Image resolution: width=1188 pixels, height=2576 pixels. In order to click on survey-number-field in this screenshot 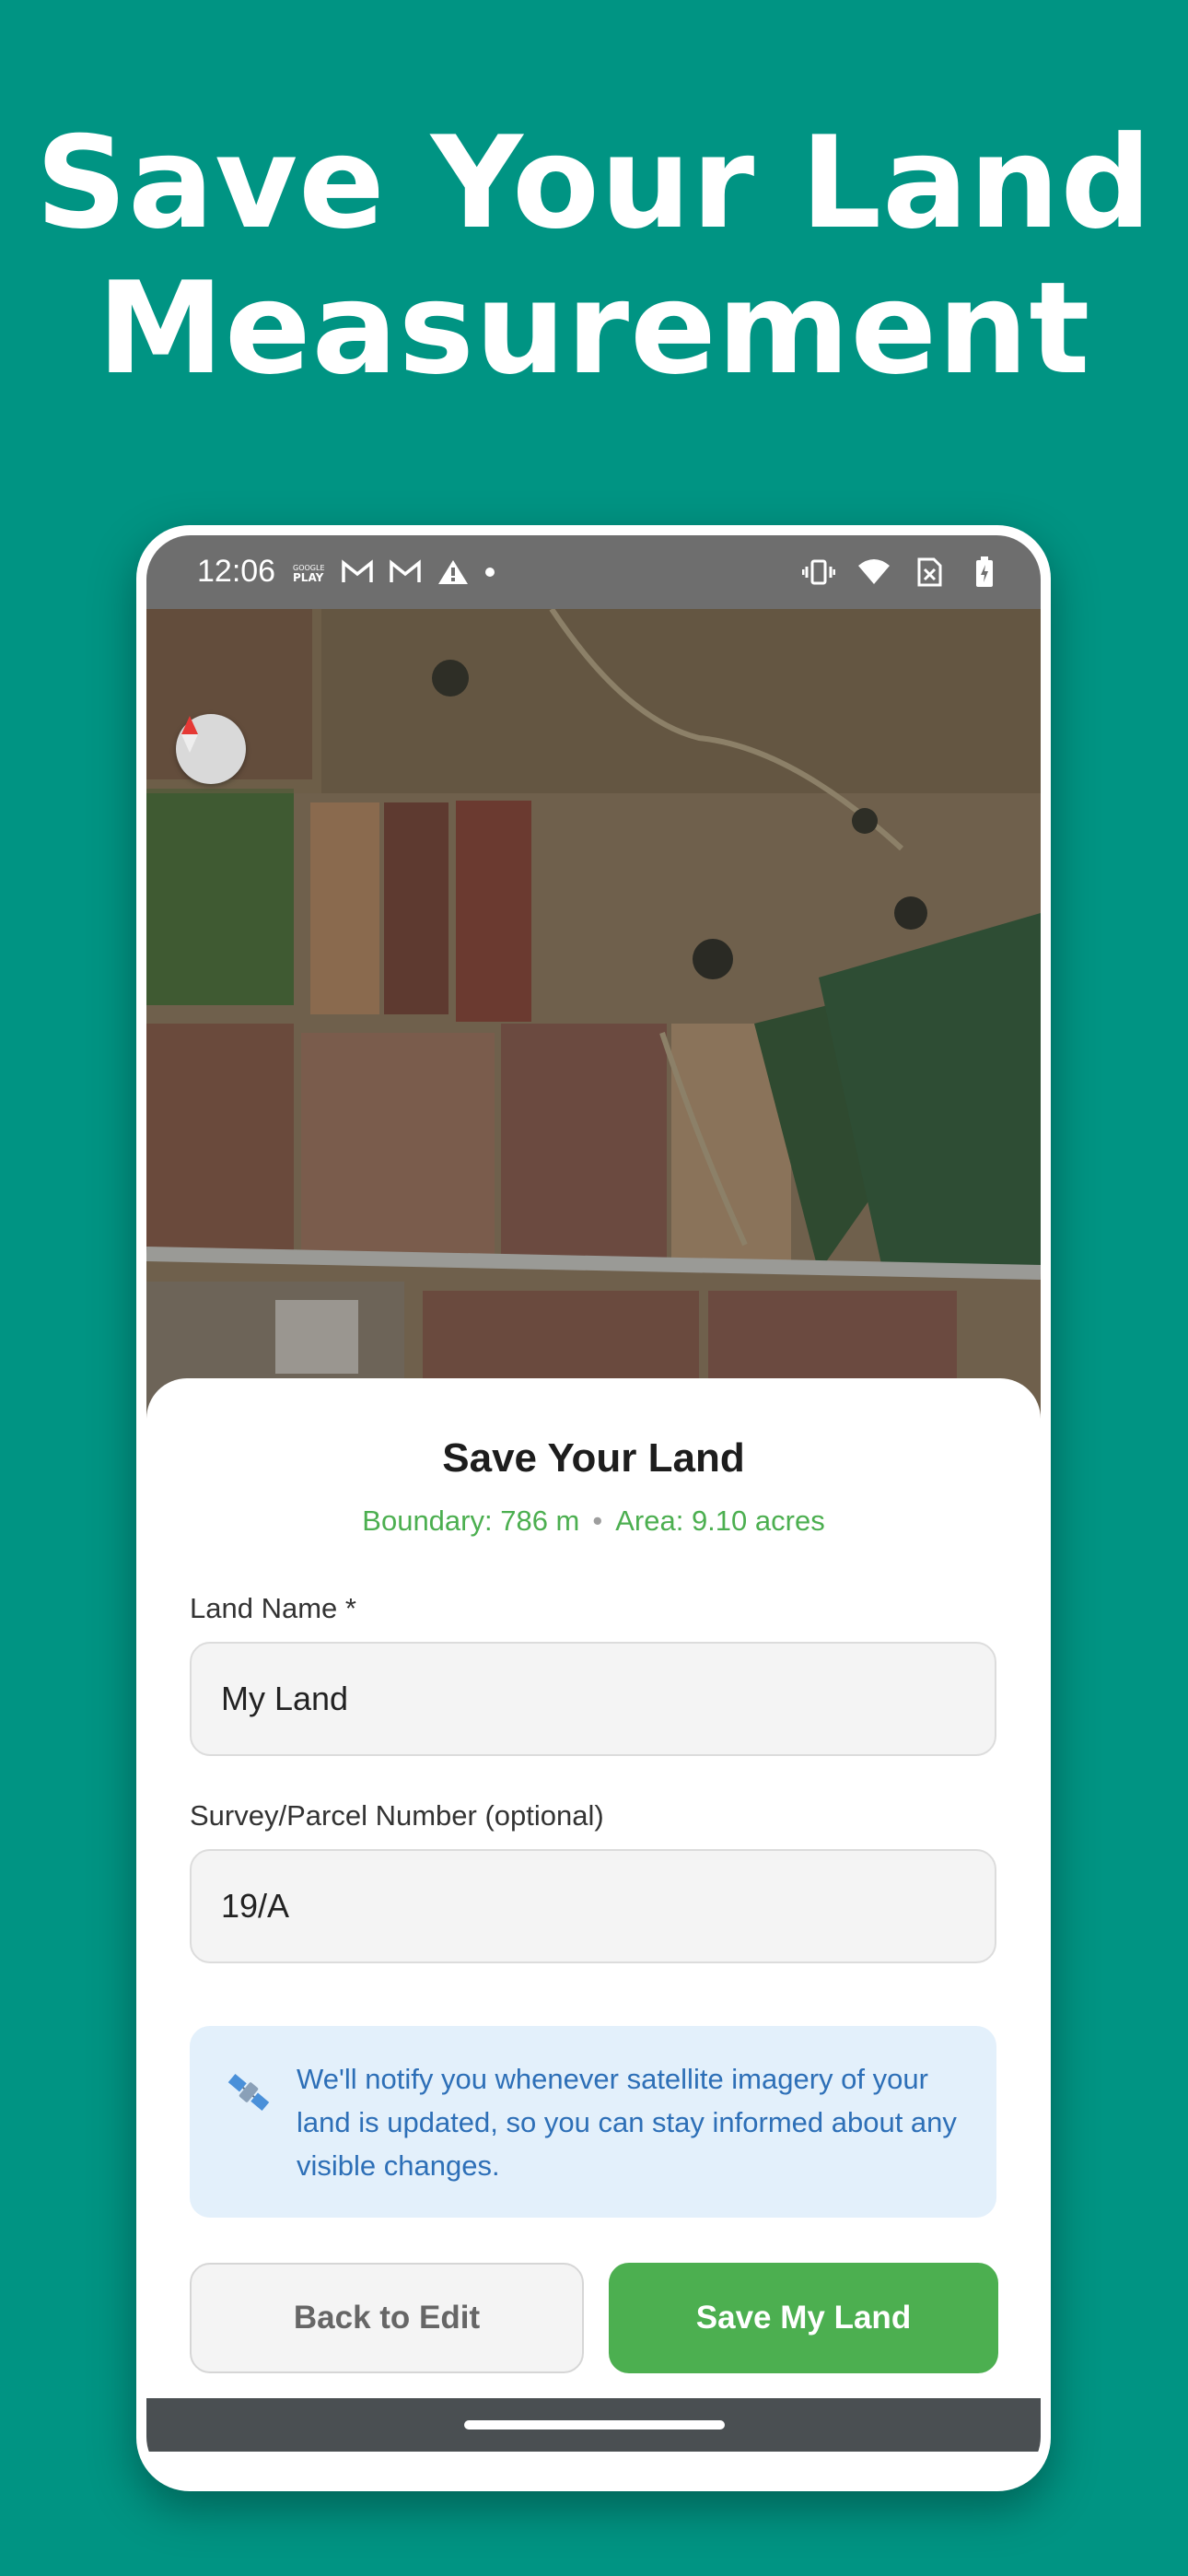, I will do `click(593, 1906)`.